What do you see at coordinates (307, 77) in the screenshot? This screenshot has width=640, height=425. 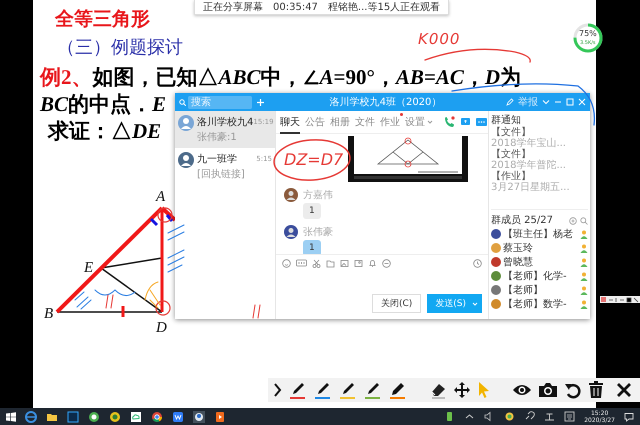 I see `problem-text: 如图，已知△ABC中，∠A=90°，AB=AC，D为` at bounding box center [307, 77].